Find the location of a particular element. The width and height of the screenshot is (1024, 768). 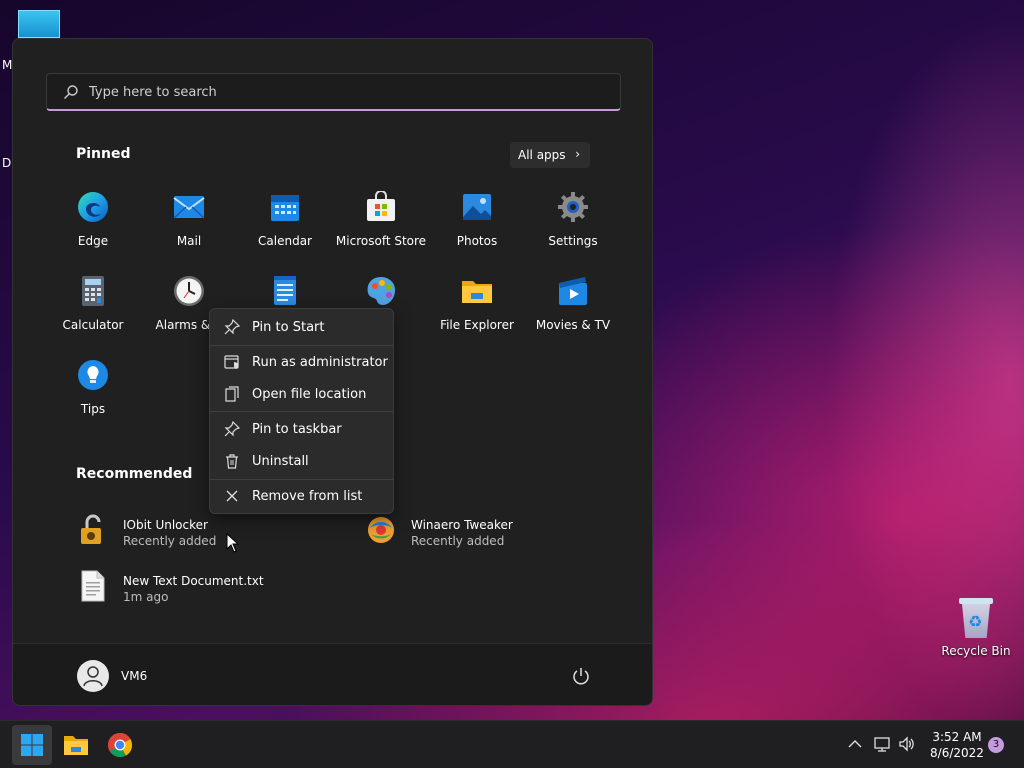

search-icon is located at coordinates (71, 92).